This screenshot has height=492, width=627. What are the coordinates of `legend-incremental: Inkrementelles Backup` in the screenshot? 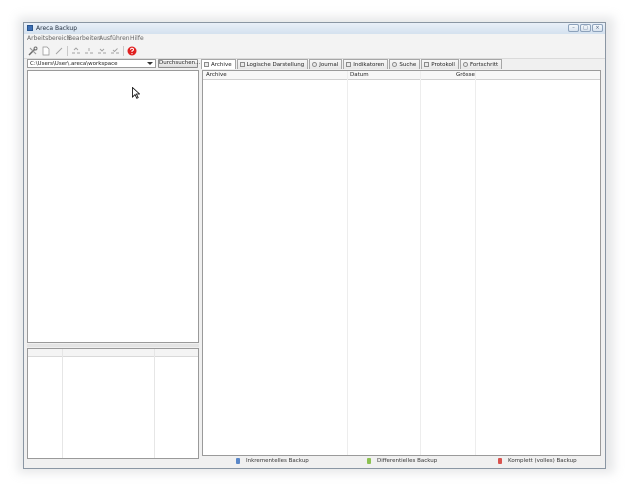 It's located at (272, 461).